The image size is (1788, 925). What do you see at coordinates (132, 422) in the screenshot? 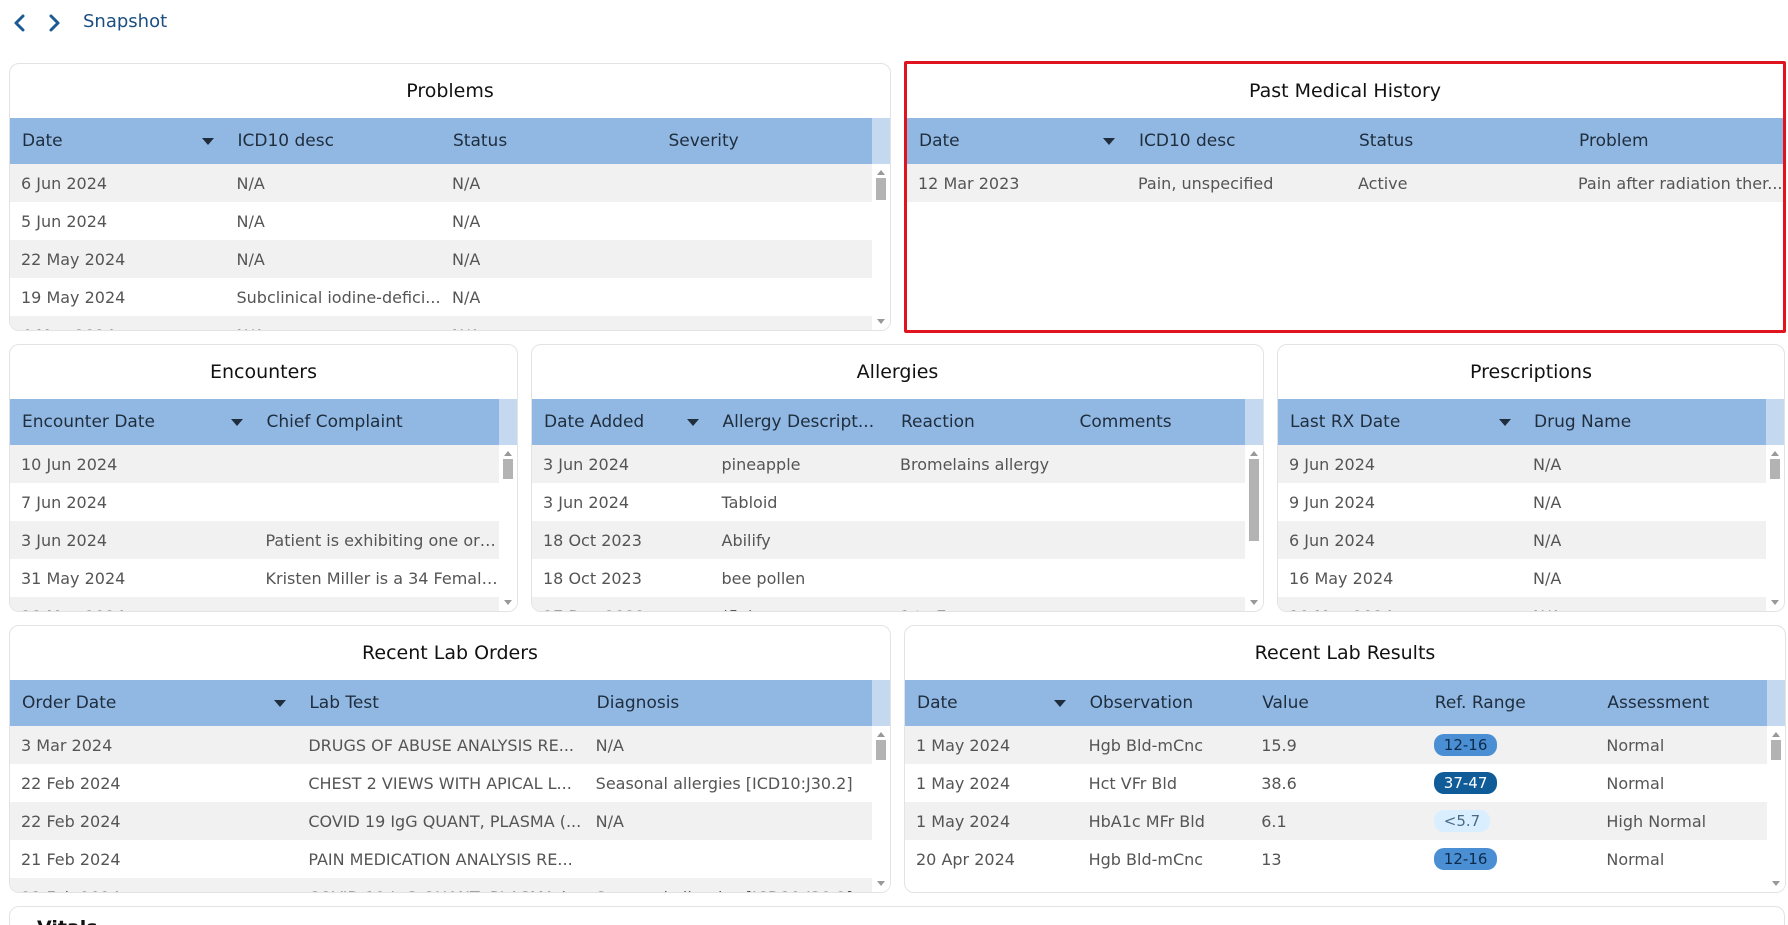
I see `column-header-encounter-date: Encounter Date` at bounding box center [132, 422].